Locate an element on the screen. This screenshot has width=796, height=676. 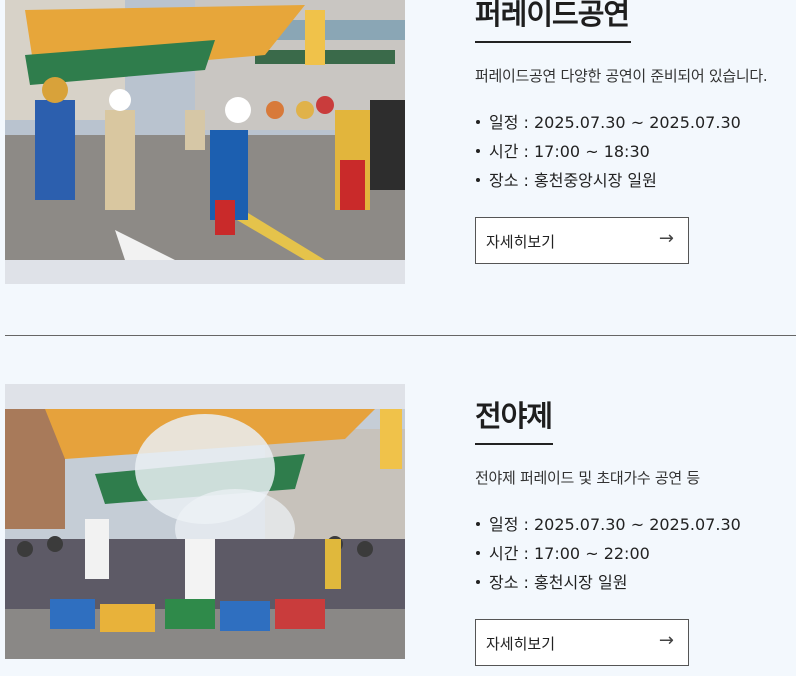
event-description: 전야제 퍼레이드 및 초대가수 공연 등 is located at coordinates (587, 478).